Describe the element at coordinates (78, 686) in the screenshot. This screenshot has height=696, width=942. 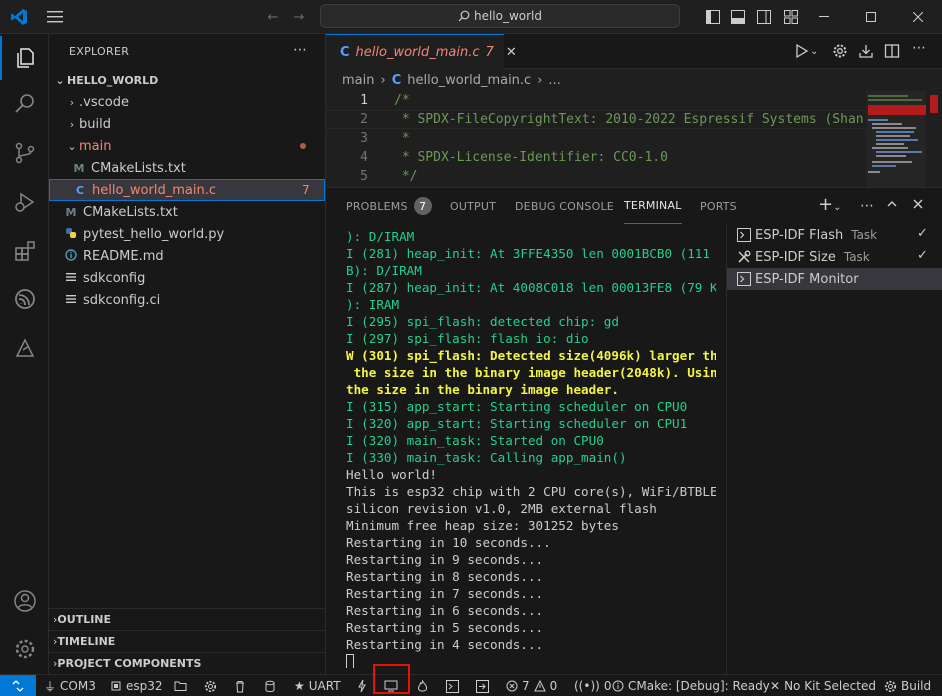
I see `serial-port-label: COM3` at that location.